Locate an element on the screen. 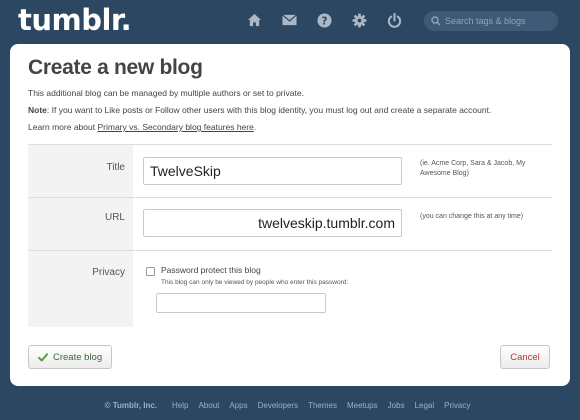 The height and width of the screenshot is (420, 580). footer-link-apps: Apps is located at coordinates (238, 405).